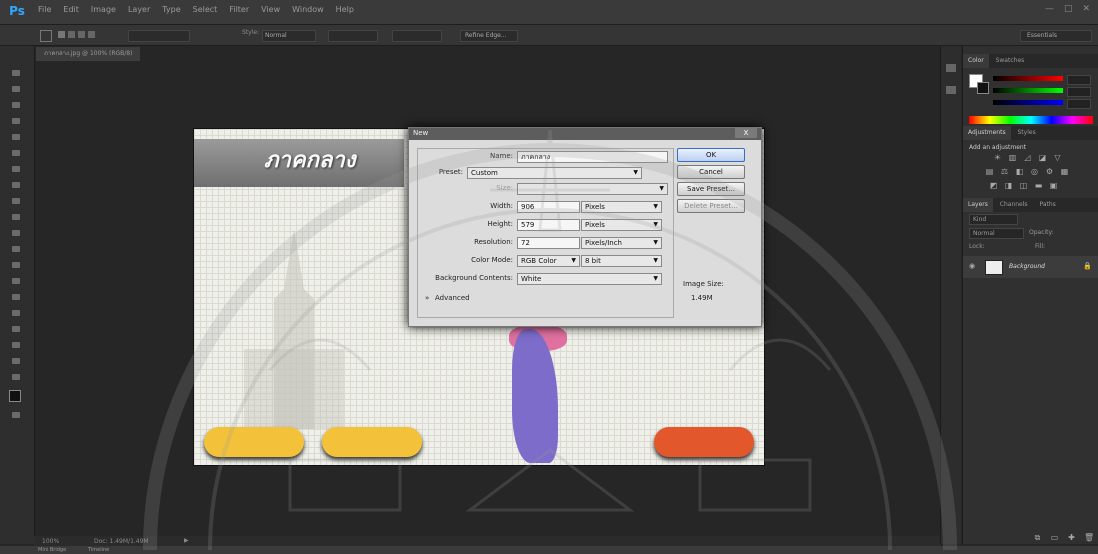 Image resolution: width=1098 pixels, height=554 pixels. What do you see at coordinates (993, 219) in the screenshot?
I see `layer-kind-filter: Kind` at bounding box center [993, 219].